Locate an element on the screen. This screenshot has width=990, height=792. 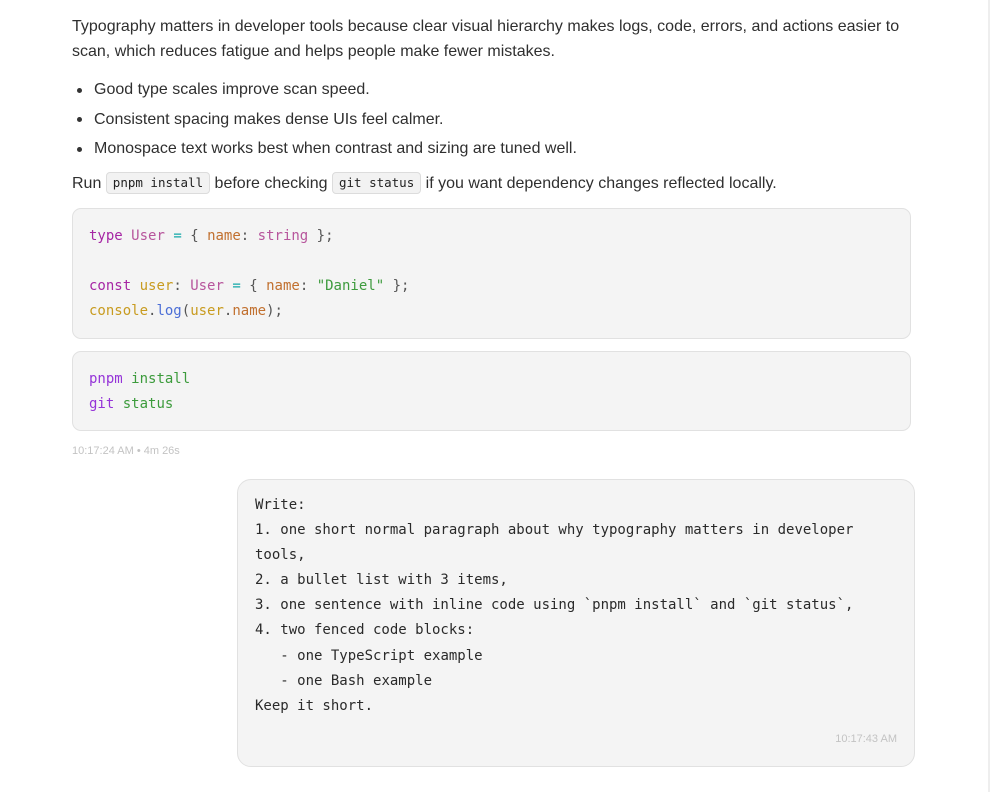
inline-code-pnpm-install: pnpm install is located at coordinates (158, 182).